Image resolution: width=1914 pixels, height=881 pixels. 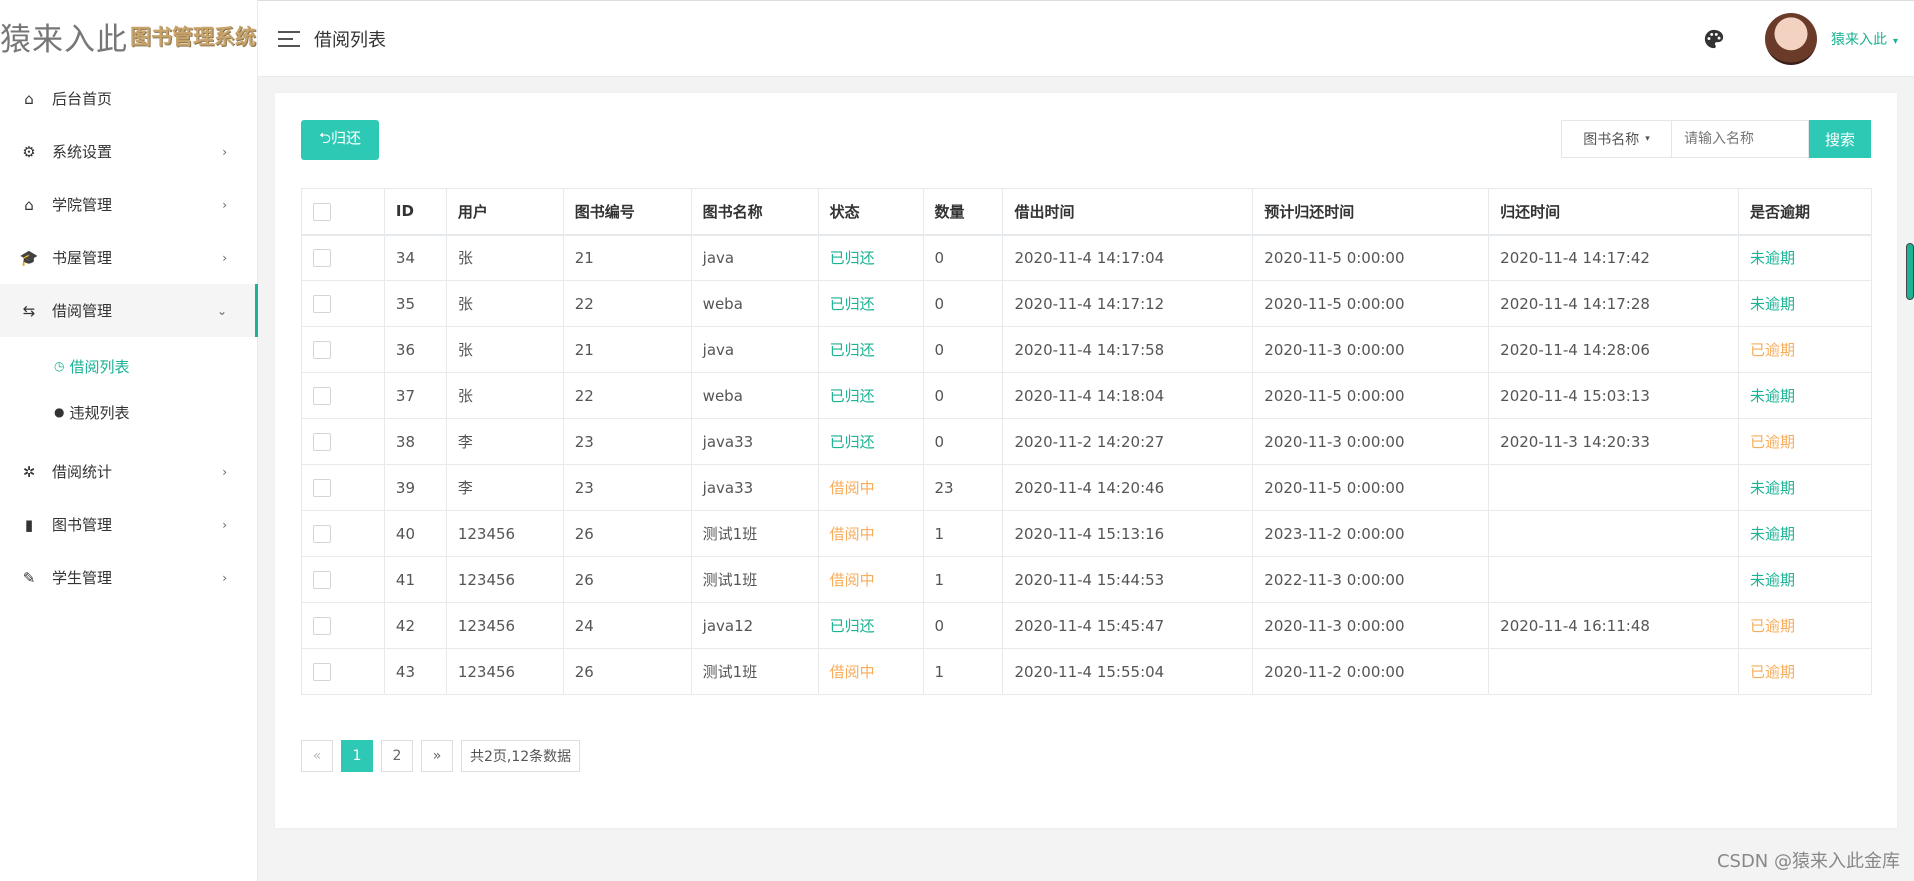 What do you see at coordinates (415, 212) in the screenshot?
I see `column-header-id: ID` at bounding box center [415, 212].